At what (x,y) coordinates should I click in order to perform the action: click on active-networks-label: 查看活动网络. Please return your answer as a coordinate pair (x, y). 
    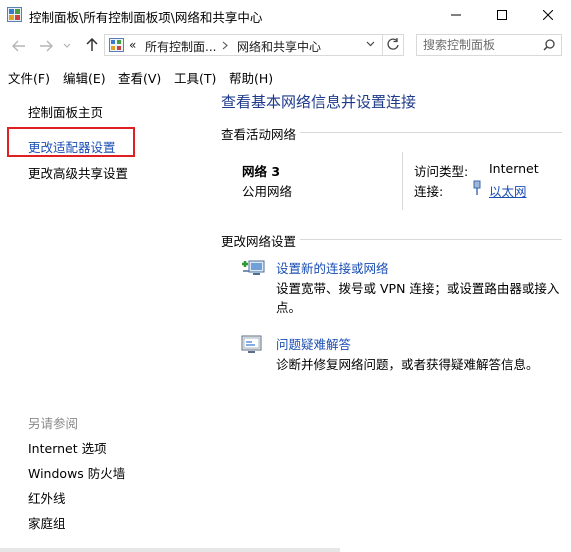
    Looking at the image, I should click on (259, 134).